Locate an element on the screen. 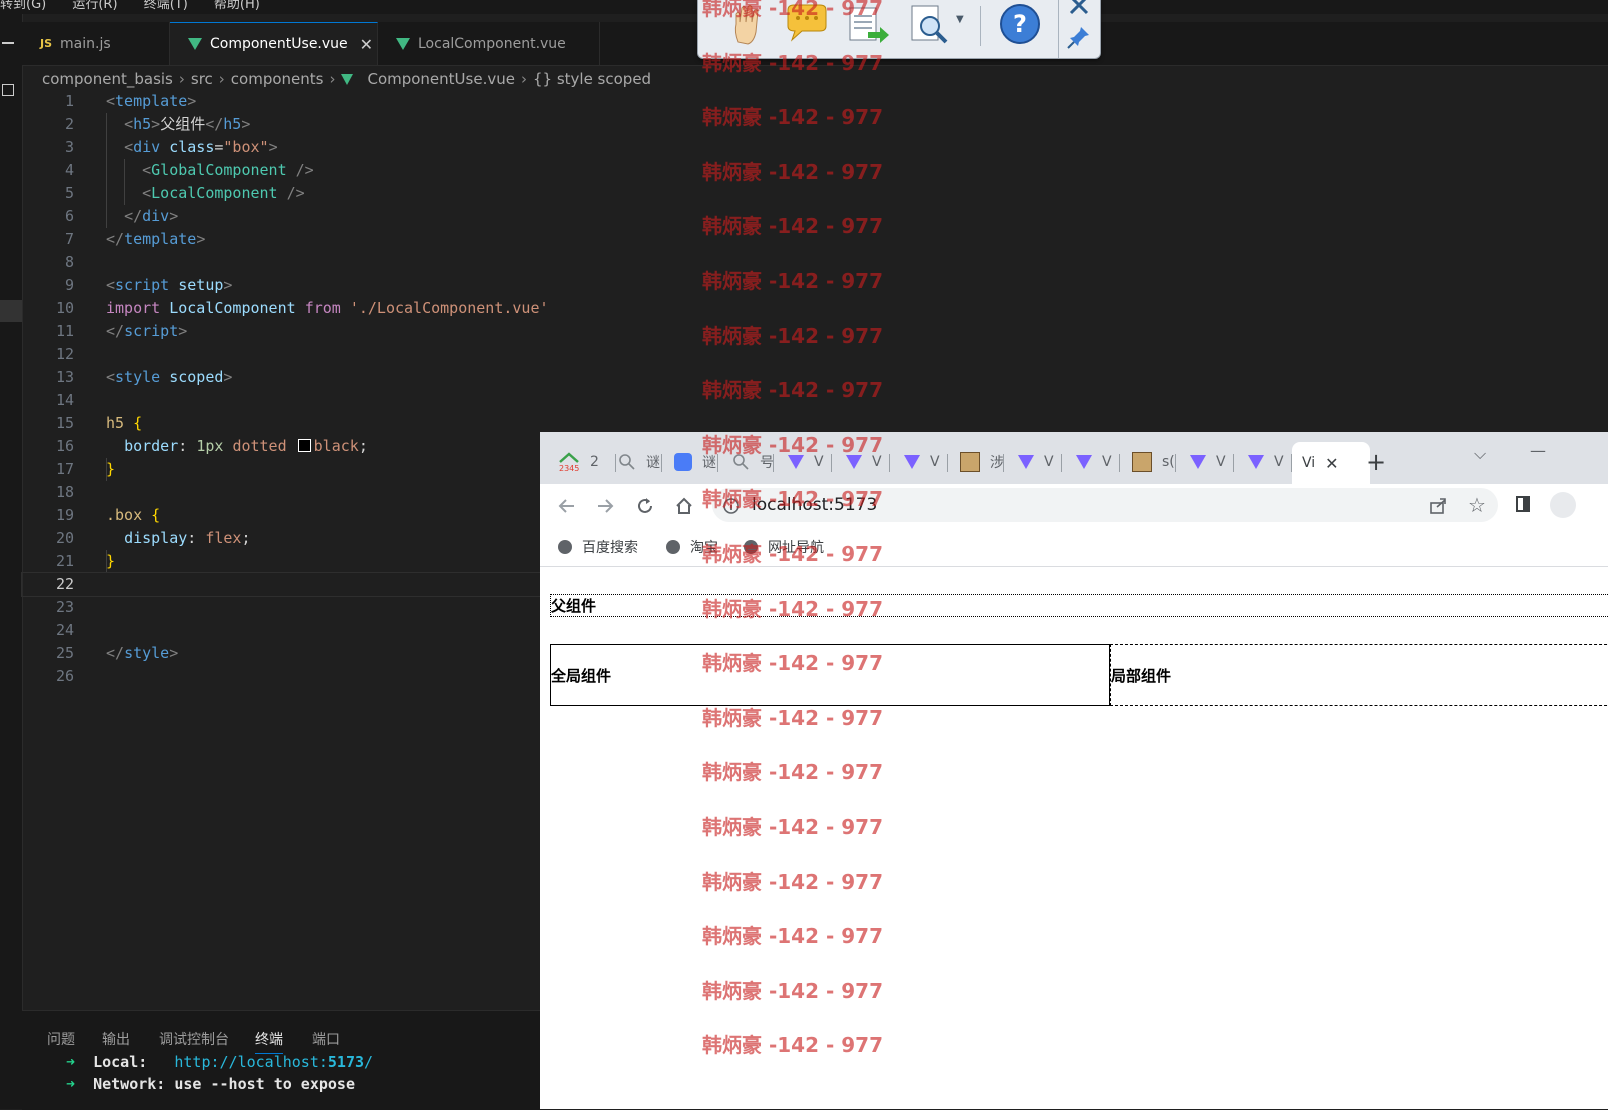 The height and width of the screenshot is (1110, 1608). tab-ports: 端口 is located at coordinates (326, 1039).